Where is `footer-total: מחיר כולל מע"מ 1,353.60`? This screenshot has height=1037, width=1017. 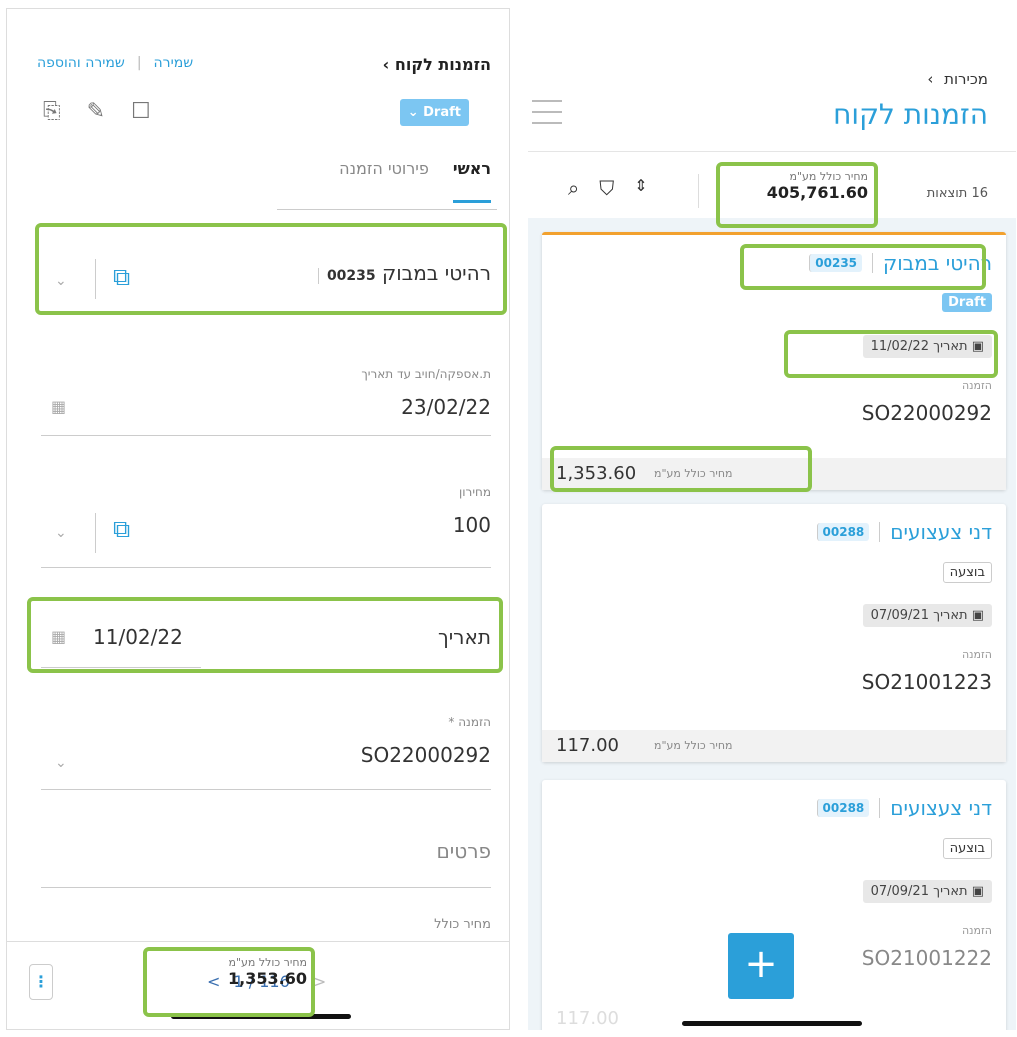 footer-total: מחיר כולל מע"מ 1,353.60 is located at coordinates (233, 972).